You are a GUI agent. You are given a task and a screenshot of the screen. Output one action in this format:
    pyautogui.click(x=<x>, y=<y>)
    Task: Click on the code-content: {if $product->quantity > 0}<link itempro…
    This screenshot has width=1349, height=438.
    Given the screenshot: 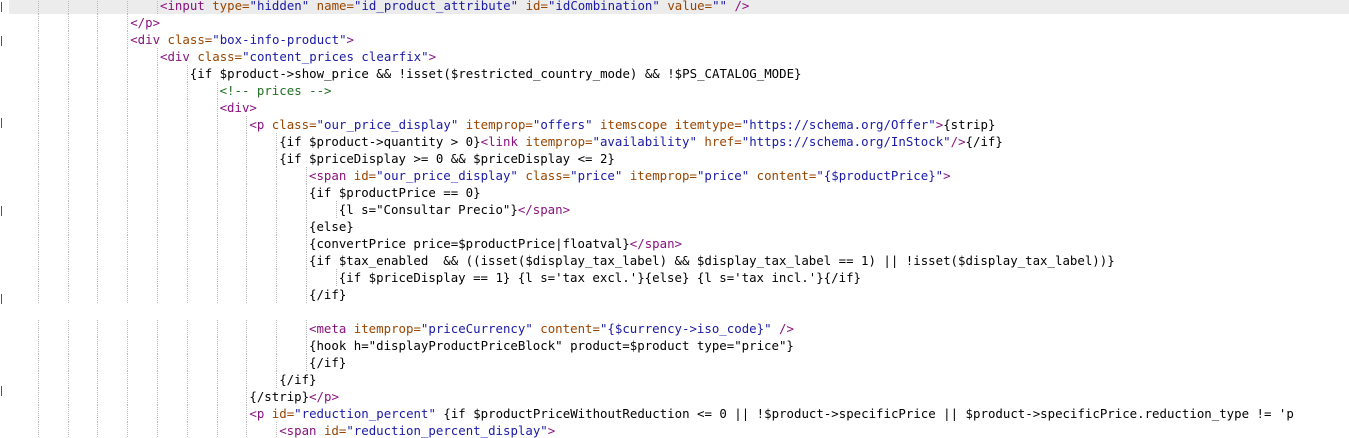 What is the action you would take?
    pyautogui.click(x=641, y=141)
    